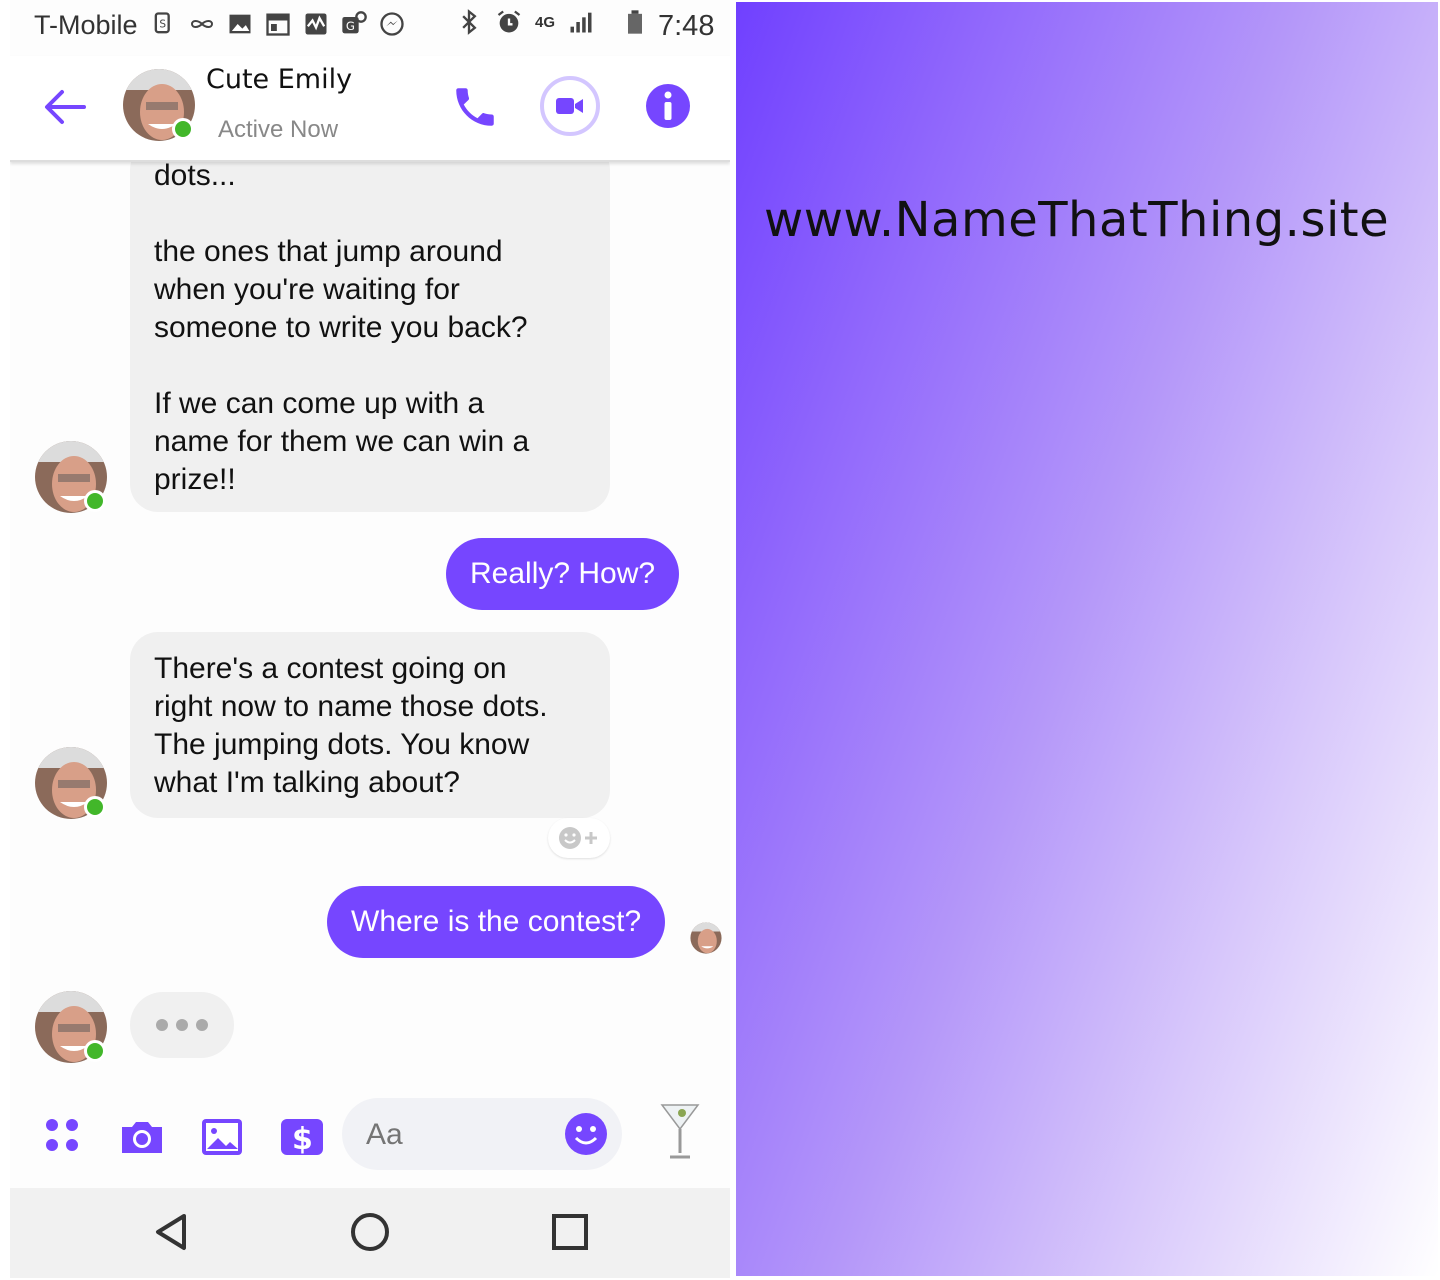  Describe the element at coordinates (370, 109) in the screenshot. I see `conversation-header: Cute Emily Active Now` at that location.